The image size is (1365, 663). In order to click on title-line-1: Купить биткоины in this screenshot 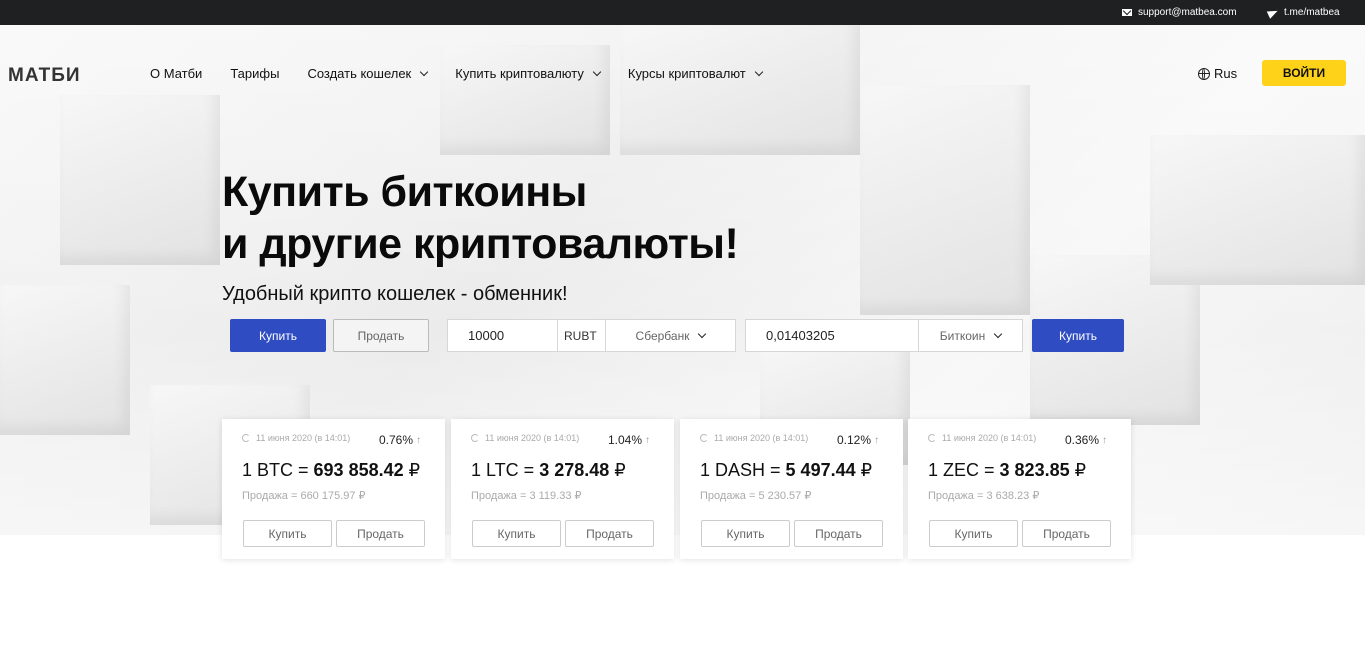, I will do `click(404, 192)`.